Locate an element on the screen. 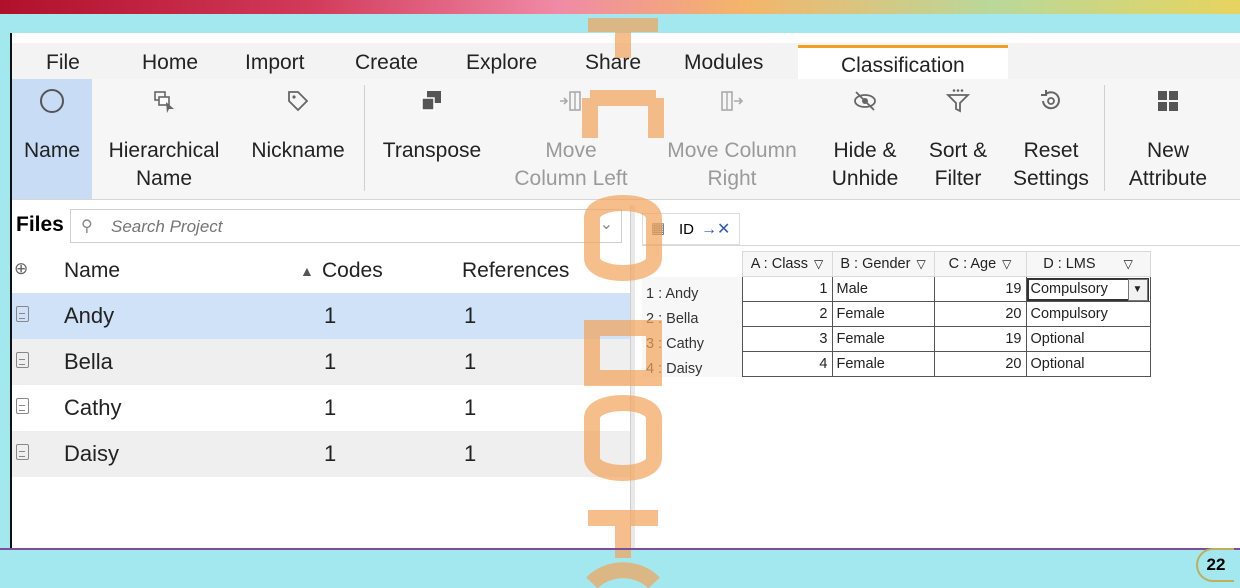 Image resolution: width=1240 pixels, height=588 pixels. move-column-left-button: Move Column Left is located at coordinates (571, 139).